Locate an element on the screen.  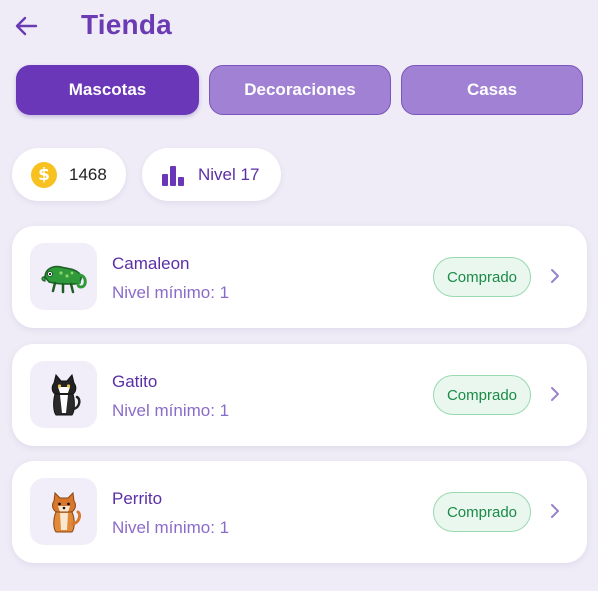
item-name: Gatito is located at coordinates (135, 381).